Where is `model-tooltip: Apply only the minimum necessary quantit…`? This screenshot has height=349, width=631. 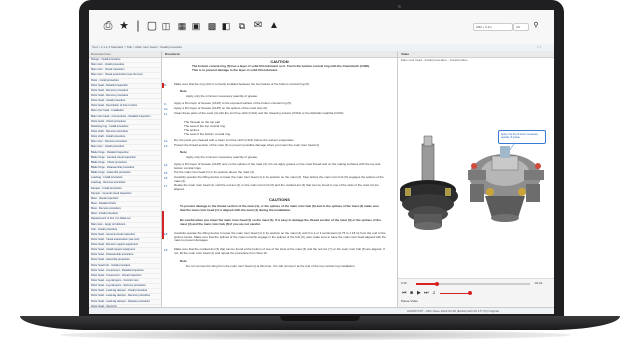 model-tooltip: Apply only the minimum necessary quantit… is located at coordinates (522, 137).